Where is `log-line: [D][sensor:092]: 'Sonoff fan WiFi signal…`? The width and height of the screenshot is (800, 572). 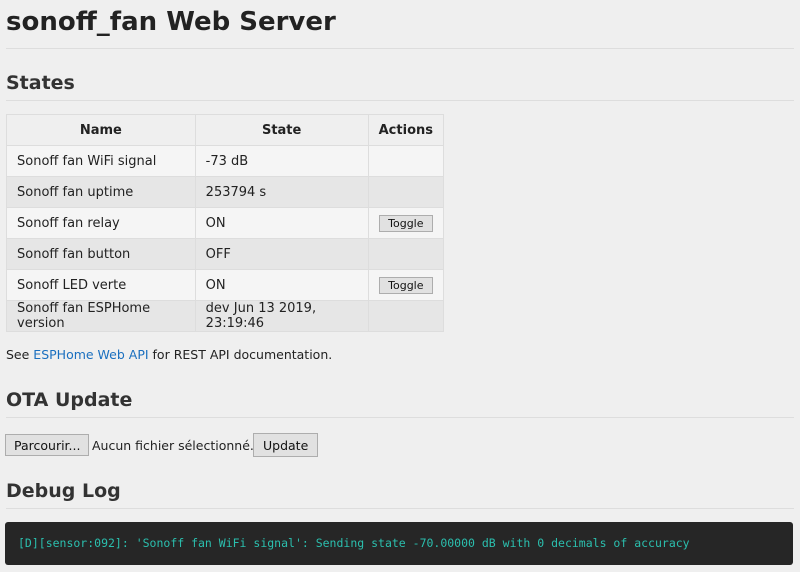 log-line: [D][sensor:092]: 'Sonoff fan WiFi signal… is located at coordinates (354, 543).